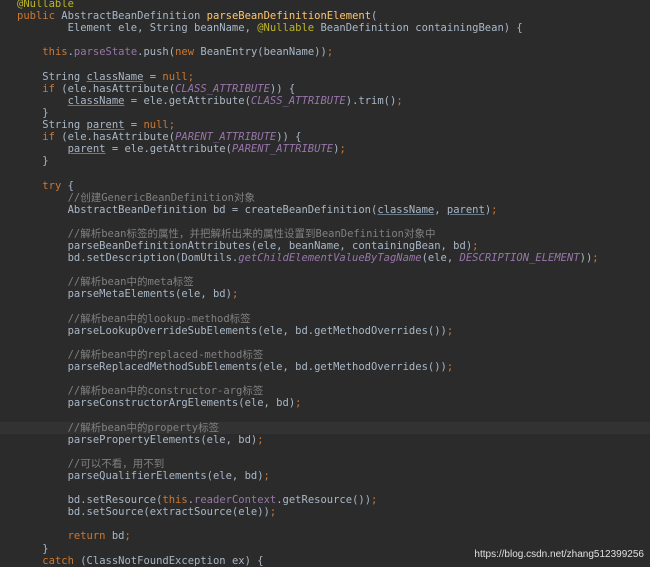 This screenshot has height=567, width=650. Describe the element at coordinates (89, 536) in the screenshot. I see `code-token: return` at that location.